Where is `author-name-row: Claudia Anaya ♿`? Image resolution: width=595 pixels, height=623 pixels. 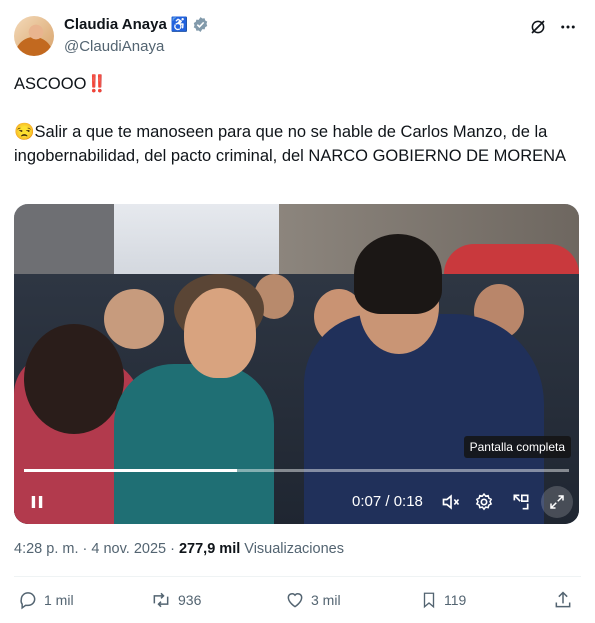 author-name-row: Claudia Anaya ♿ is located at coordinates (136, 24).